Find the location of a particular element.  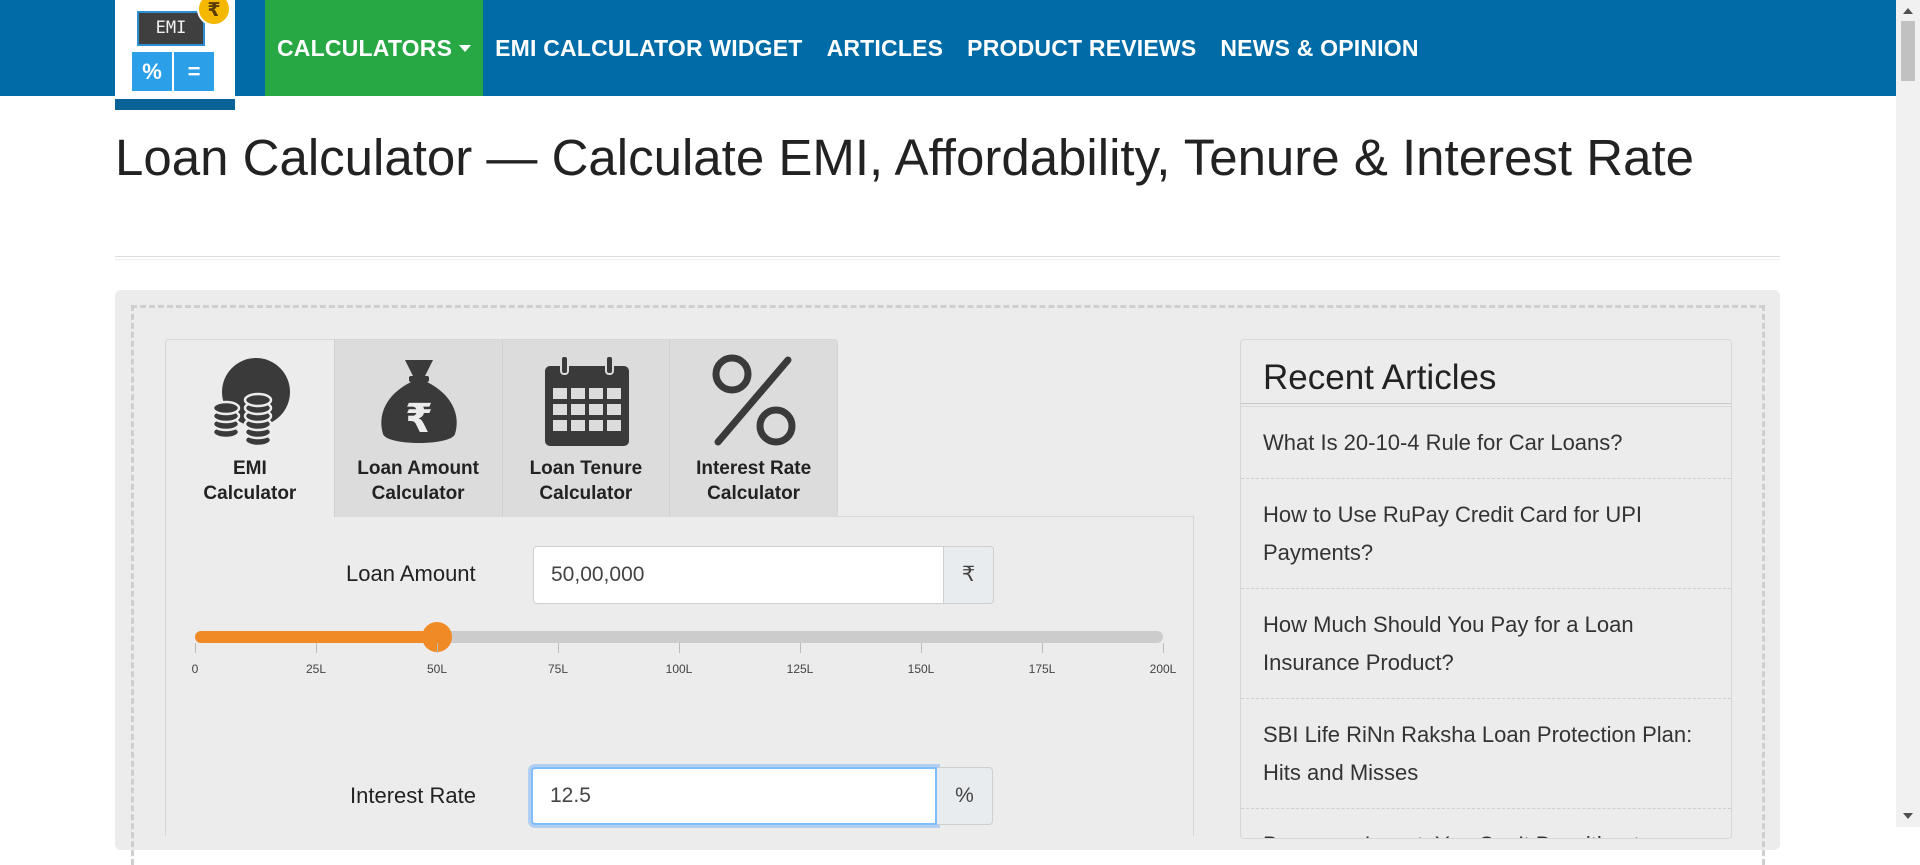

tab-emi-calculator: EMI Calculator is located at coordinates (250, 428).